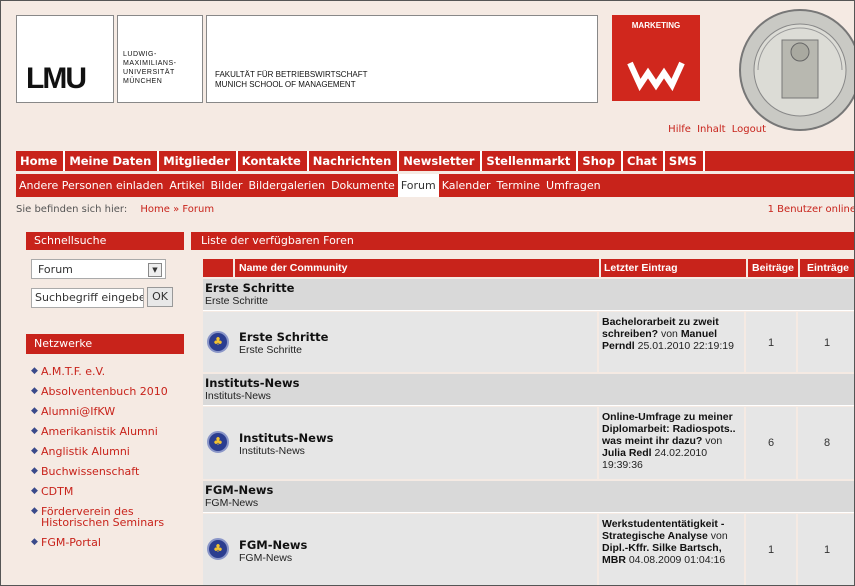  Describe the element at coordinates (827, 443) in the screenshot. I see `entry-count: 8` at that location.